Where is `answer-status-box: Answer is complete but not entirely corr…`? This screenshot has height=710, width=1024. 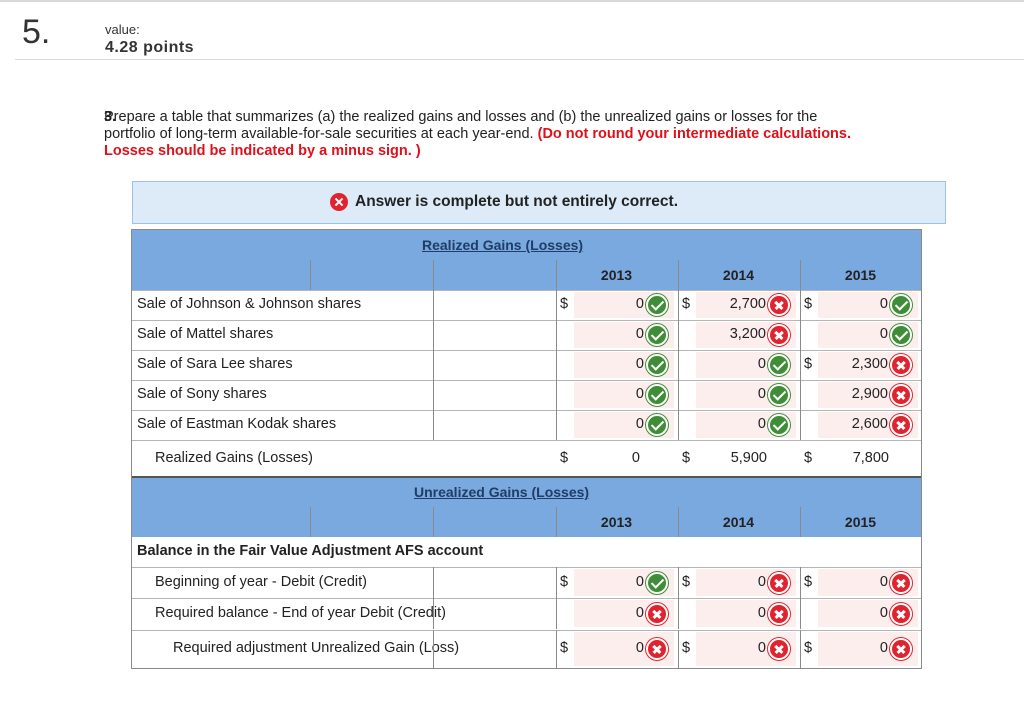 answer-status-box: Answer is complete but not entirely corr… is located at coordinates (539, 202).